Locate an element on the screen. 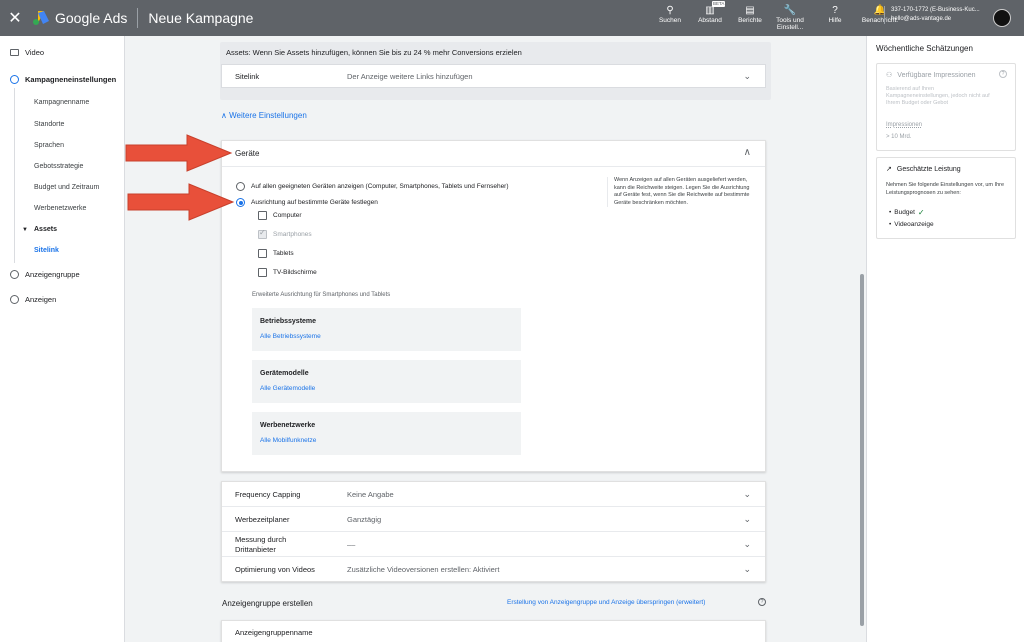  geraete-title: Geräte is located at coordinates (247, 153).